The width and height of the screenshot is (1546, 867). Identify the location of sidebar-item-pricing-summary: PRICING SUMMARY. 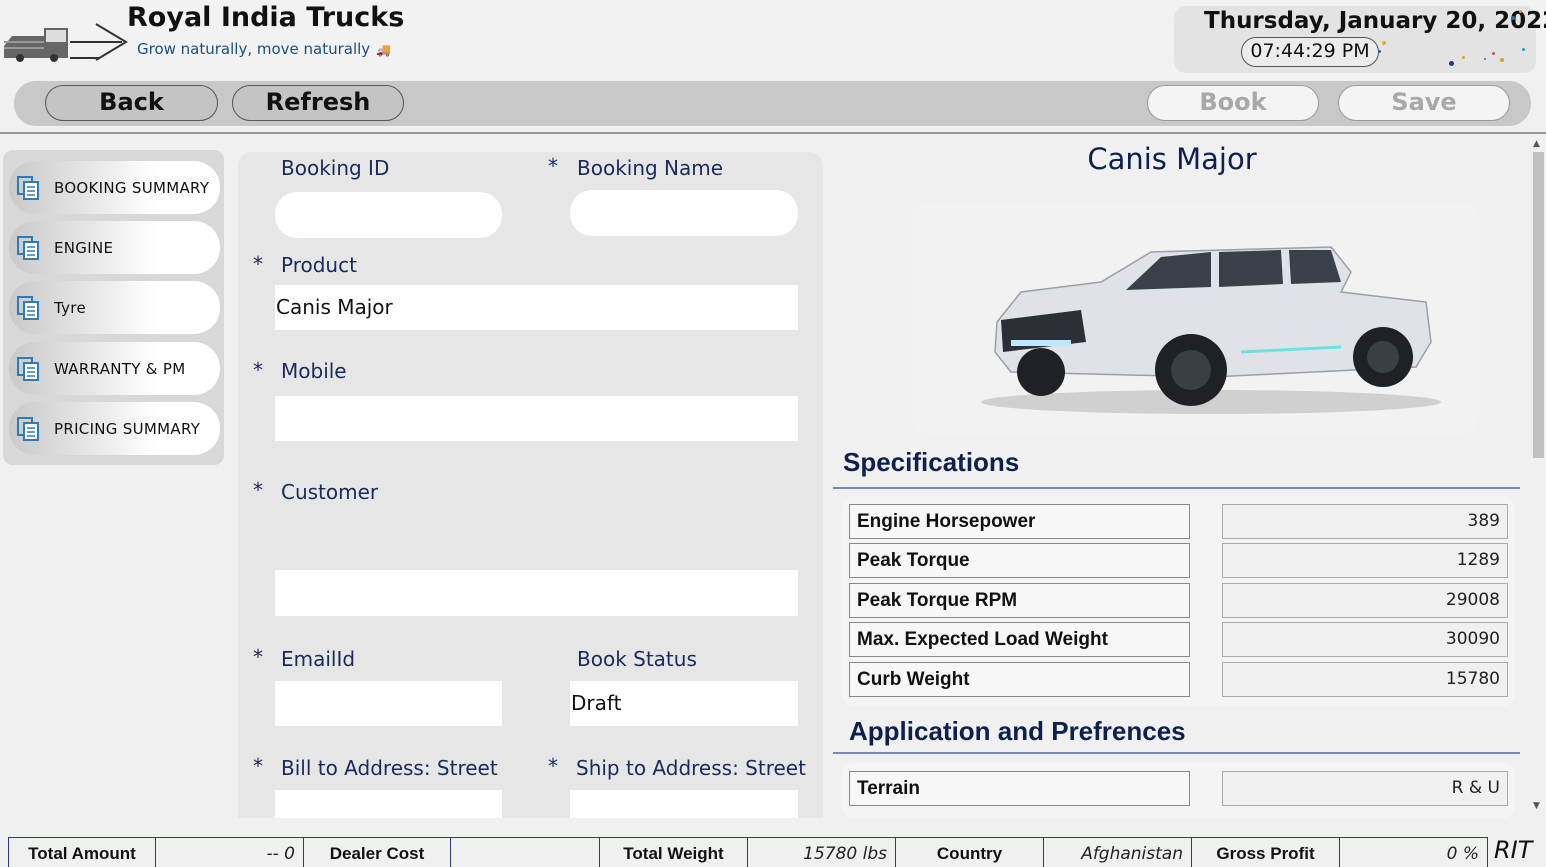
(114, 428).